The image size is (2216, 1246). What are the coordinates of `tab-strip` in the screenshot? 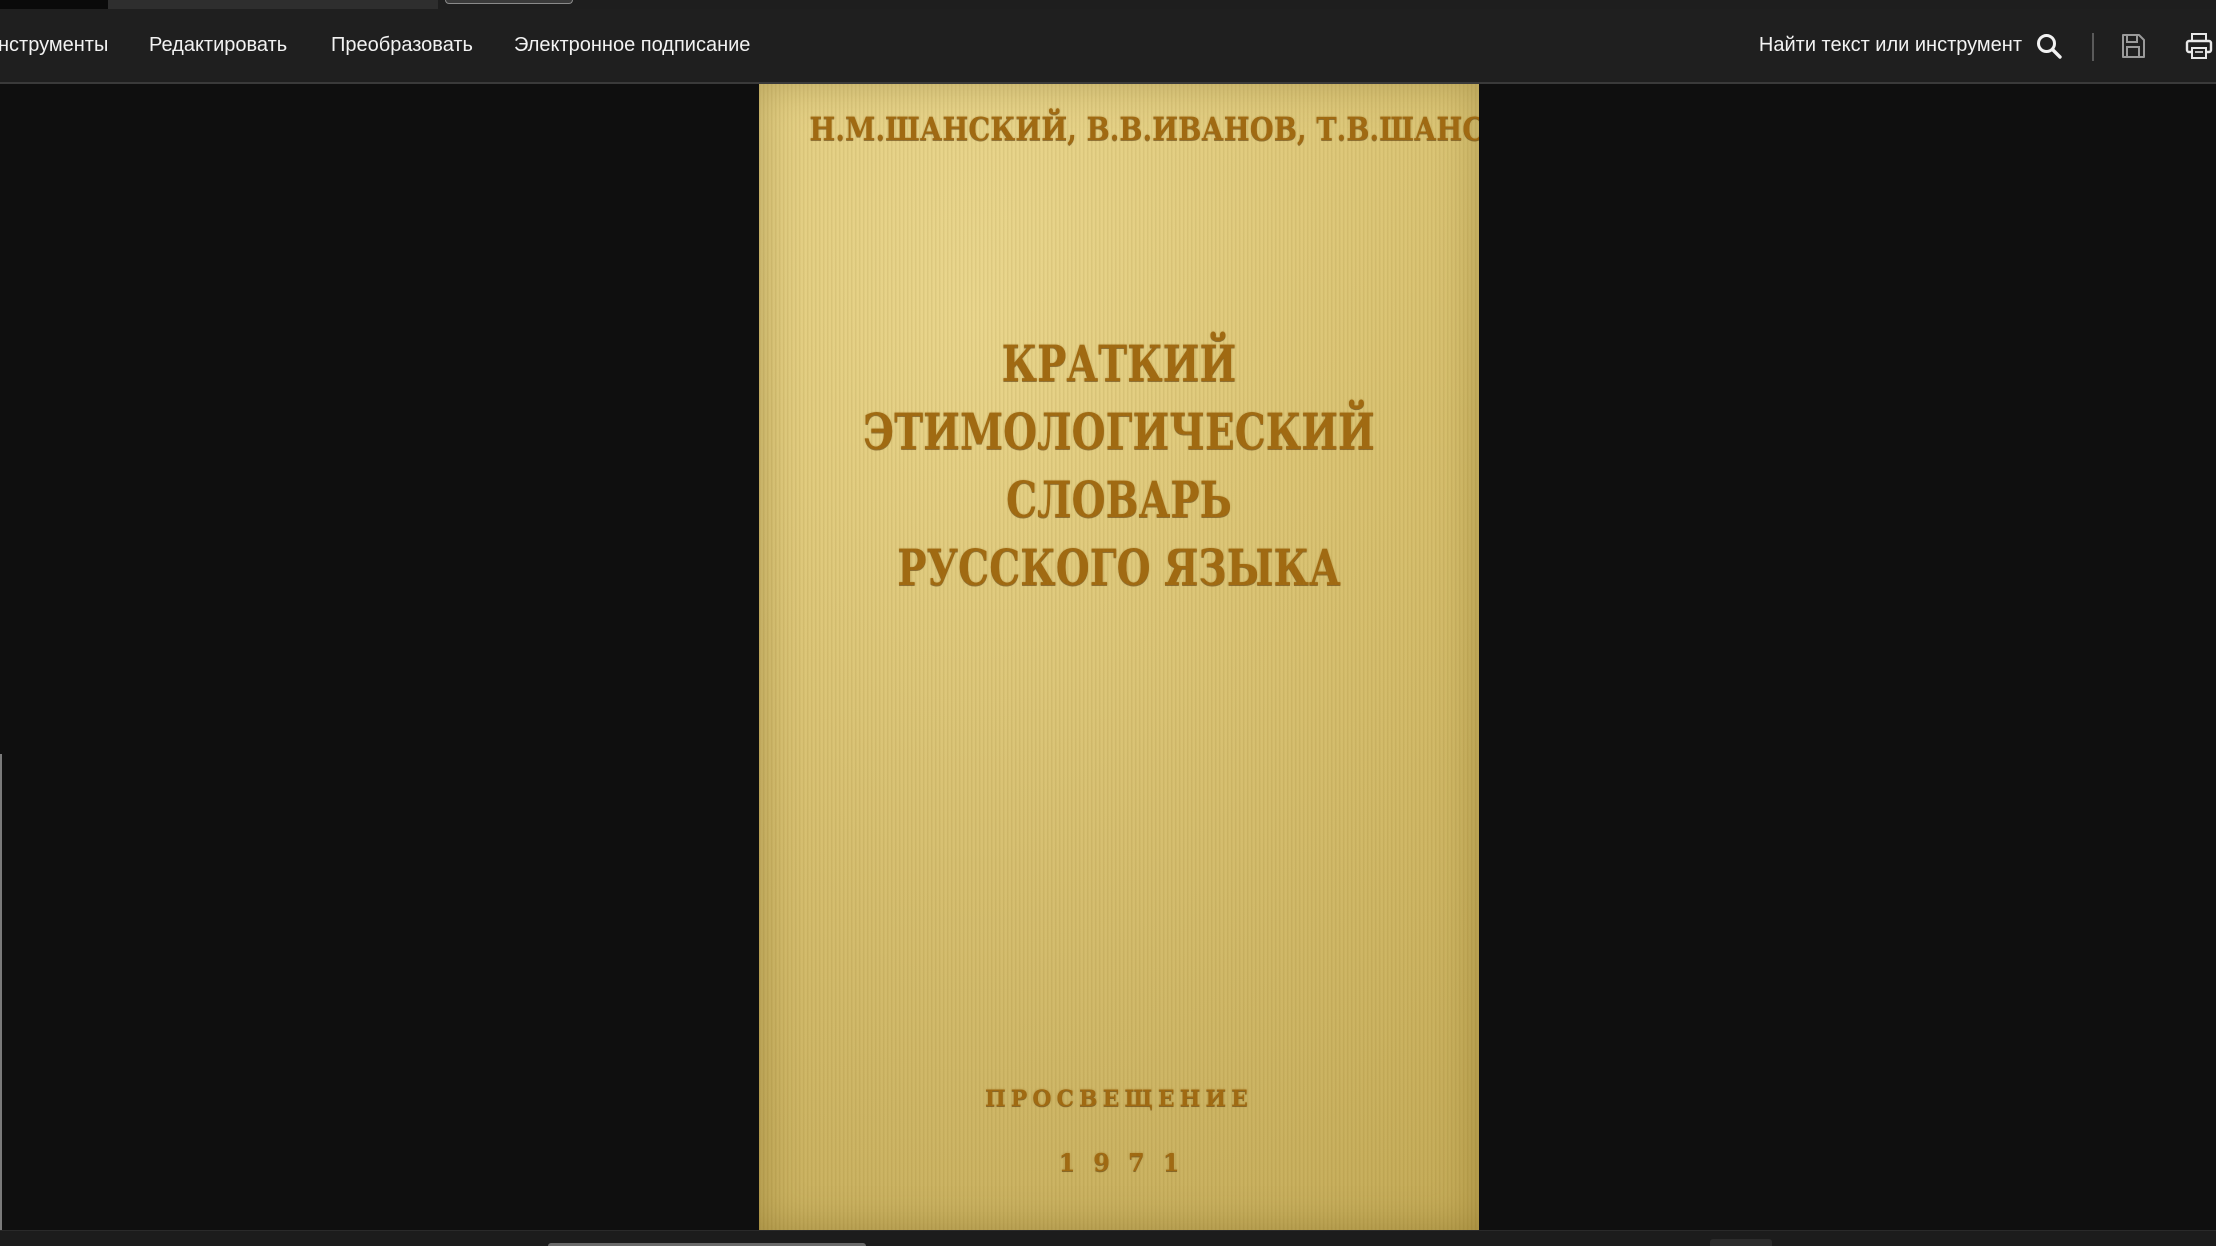 It's located at (1108, 4).